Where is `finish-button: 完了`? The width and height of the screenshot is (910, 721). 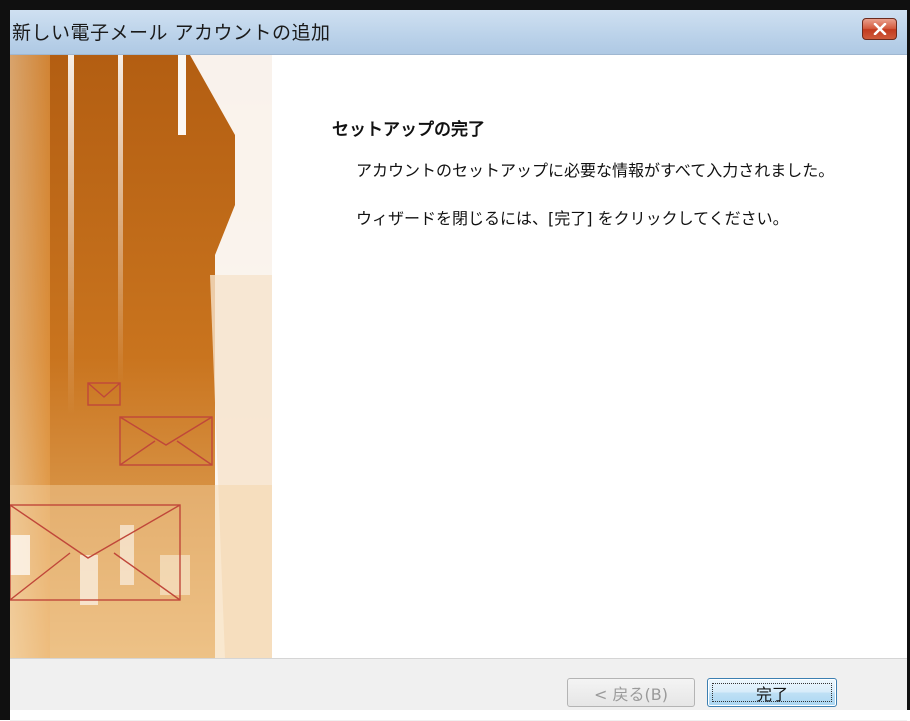 finish-button: 完了 is located at coordinates (772, 692).